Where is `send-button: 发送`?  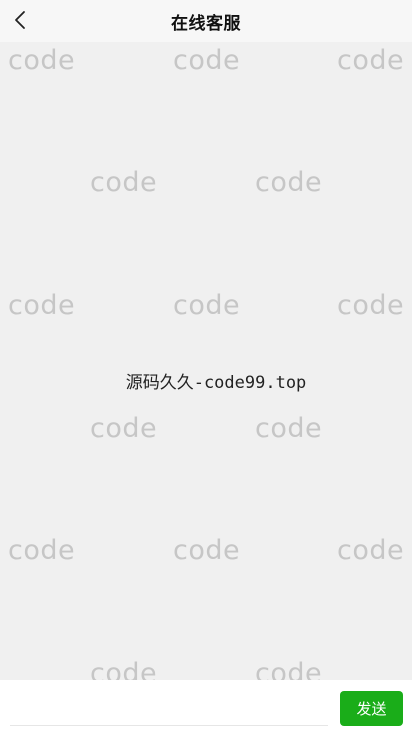
send-button: 发送 is located at coordinates (371, 708).